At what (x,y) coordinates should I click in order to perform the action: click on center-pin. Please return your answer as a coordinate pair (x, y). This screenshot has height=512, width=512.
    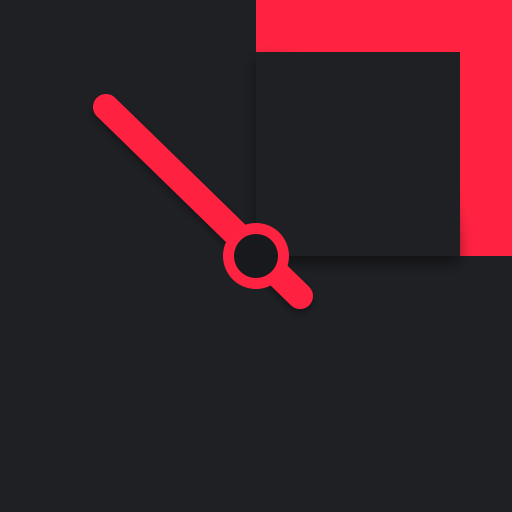
    Looking at the image, I should click on (256, 256).